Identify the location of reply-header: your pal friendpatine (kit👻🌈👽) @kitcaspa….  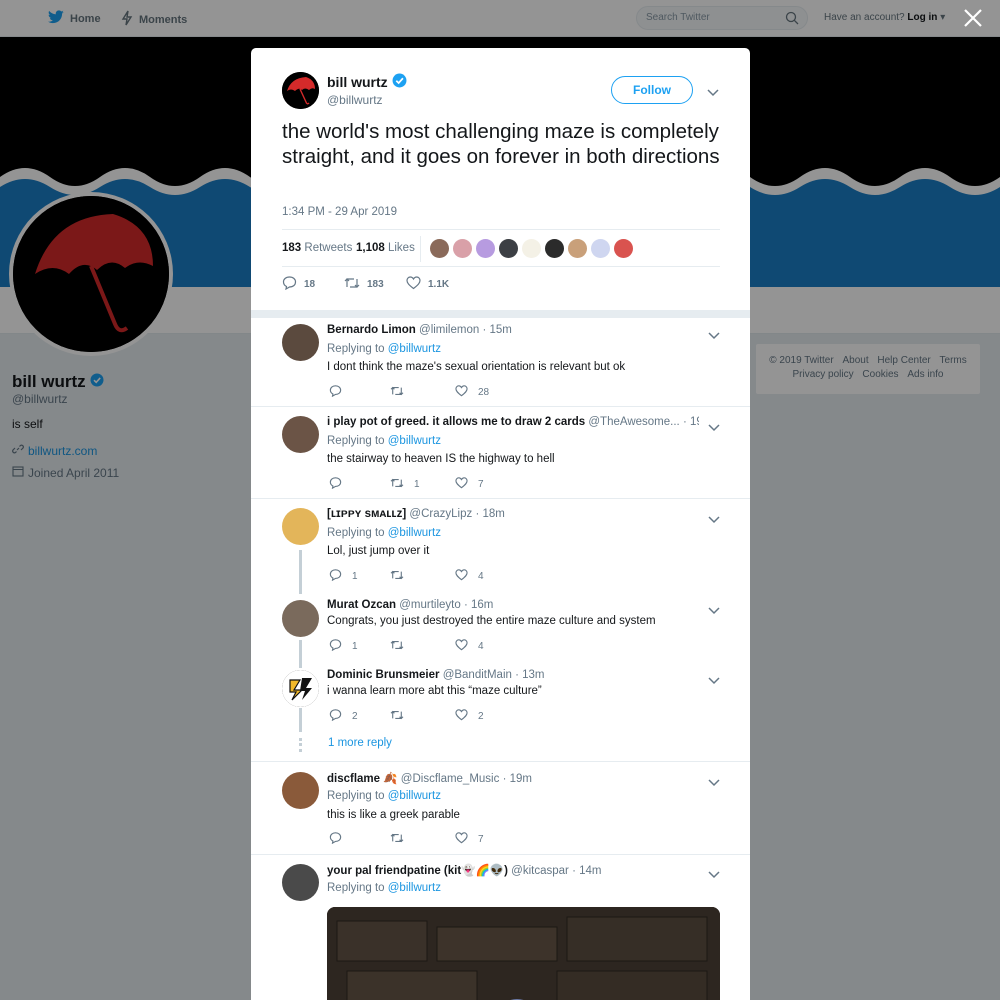
(527, 870).